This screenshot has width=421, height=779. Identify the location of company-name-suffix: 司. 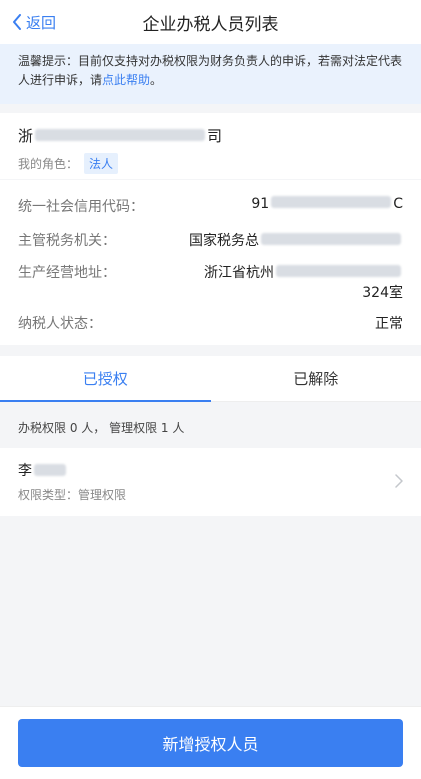
(215, 135).